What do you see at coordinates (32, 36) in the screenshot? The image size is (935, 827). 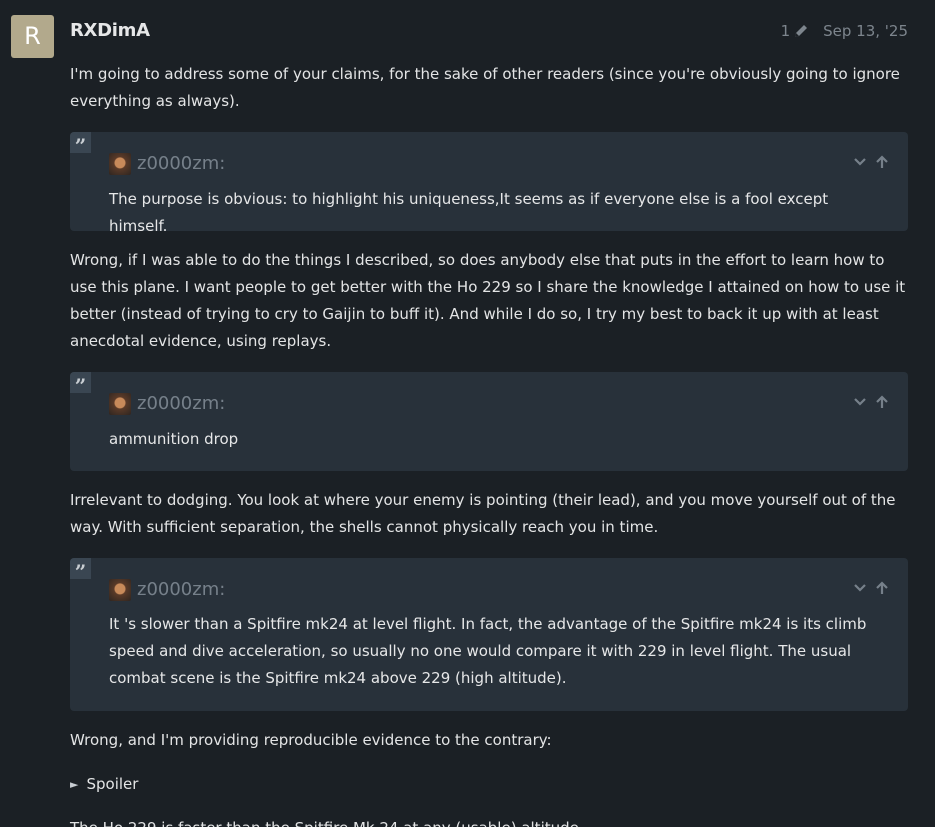 I see `avatar: R` at bounding box center [32, 36].